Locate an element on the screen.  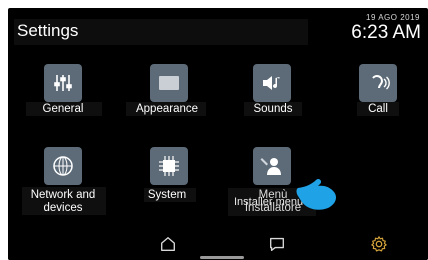
system-label: System is located at coordinates (167, 195).